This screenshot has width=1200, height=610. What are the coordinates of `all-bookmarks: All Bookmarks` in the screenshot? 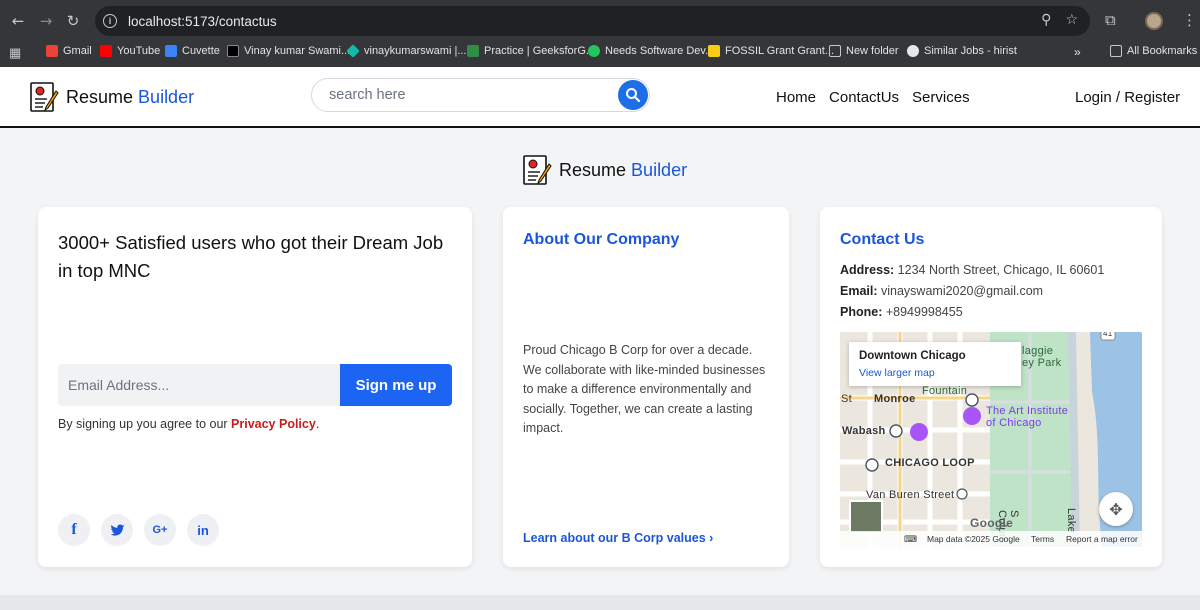 It's located at (1153, 51).